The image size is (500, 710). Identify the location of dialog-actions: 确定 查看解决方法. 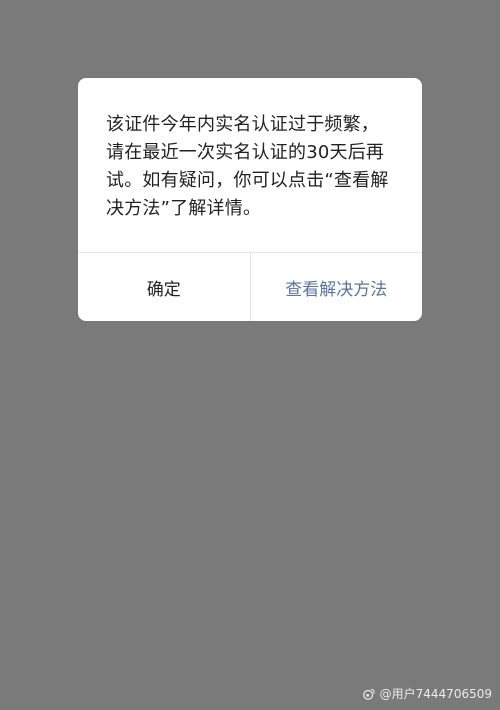
(250, 287).